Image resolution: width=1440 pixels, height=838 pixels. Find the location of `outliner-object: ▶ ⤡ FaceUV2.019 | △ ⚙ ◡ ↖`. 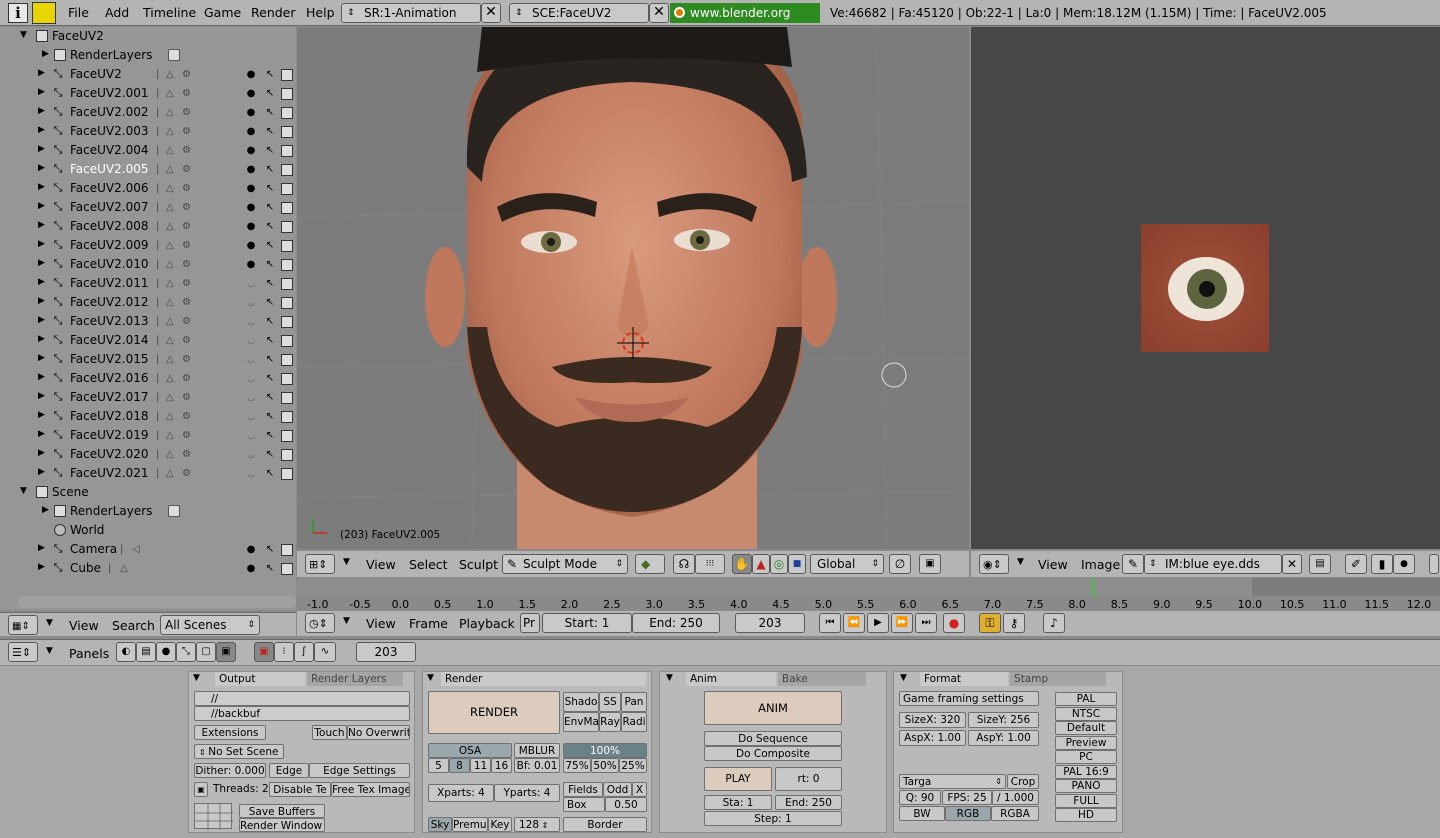

outliner-object: ▶ ⤡ FaceUV2.019 | △ ⚙ ◡ ↖ is located at coordinates (148, 435).